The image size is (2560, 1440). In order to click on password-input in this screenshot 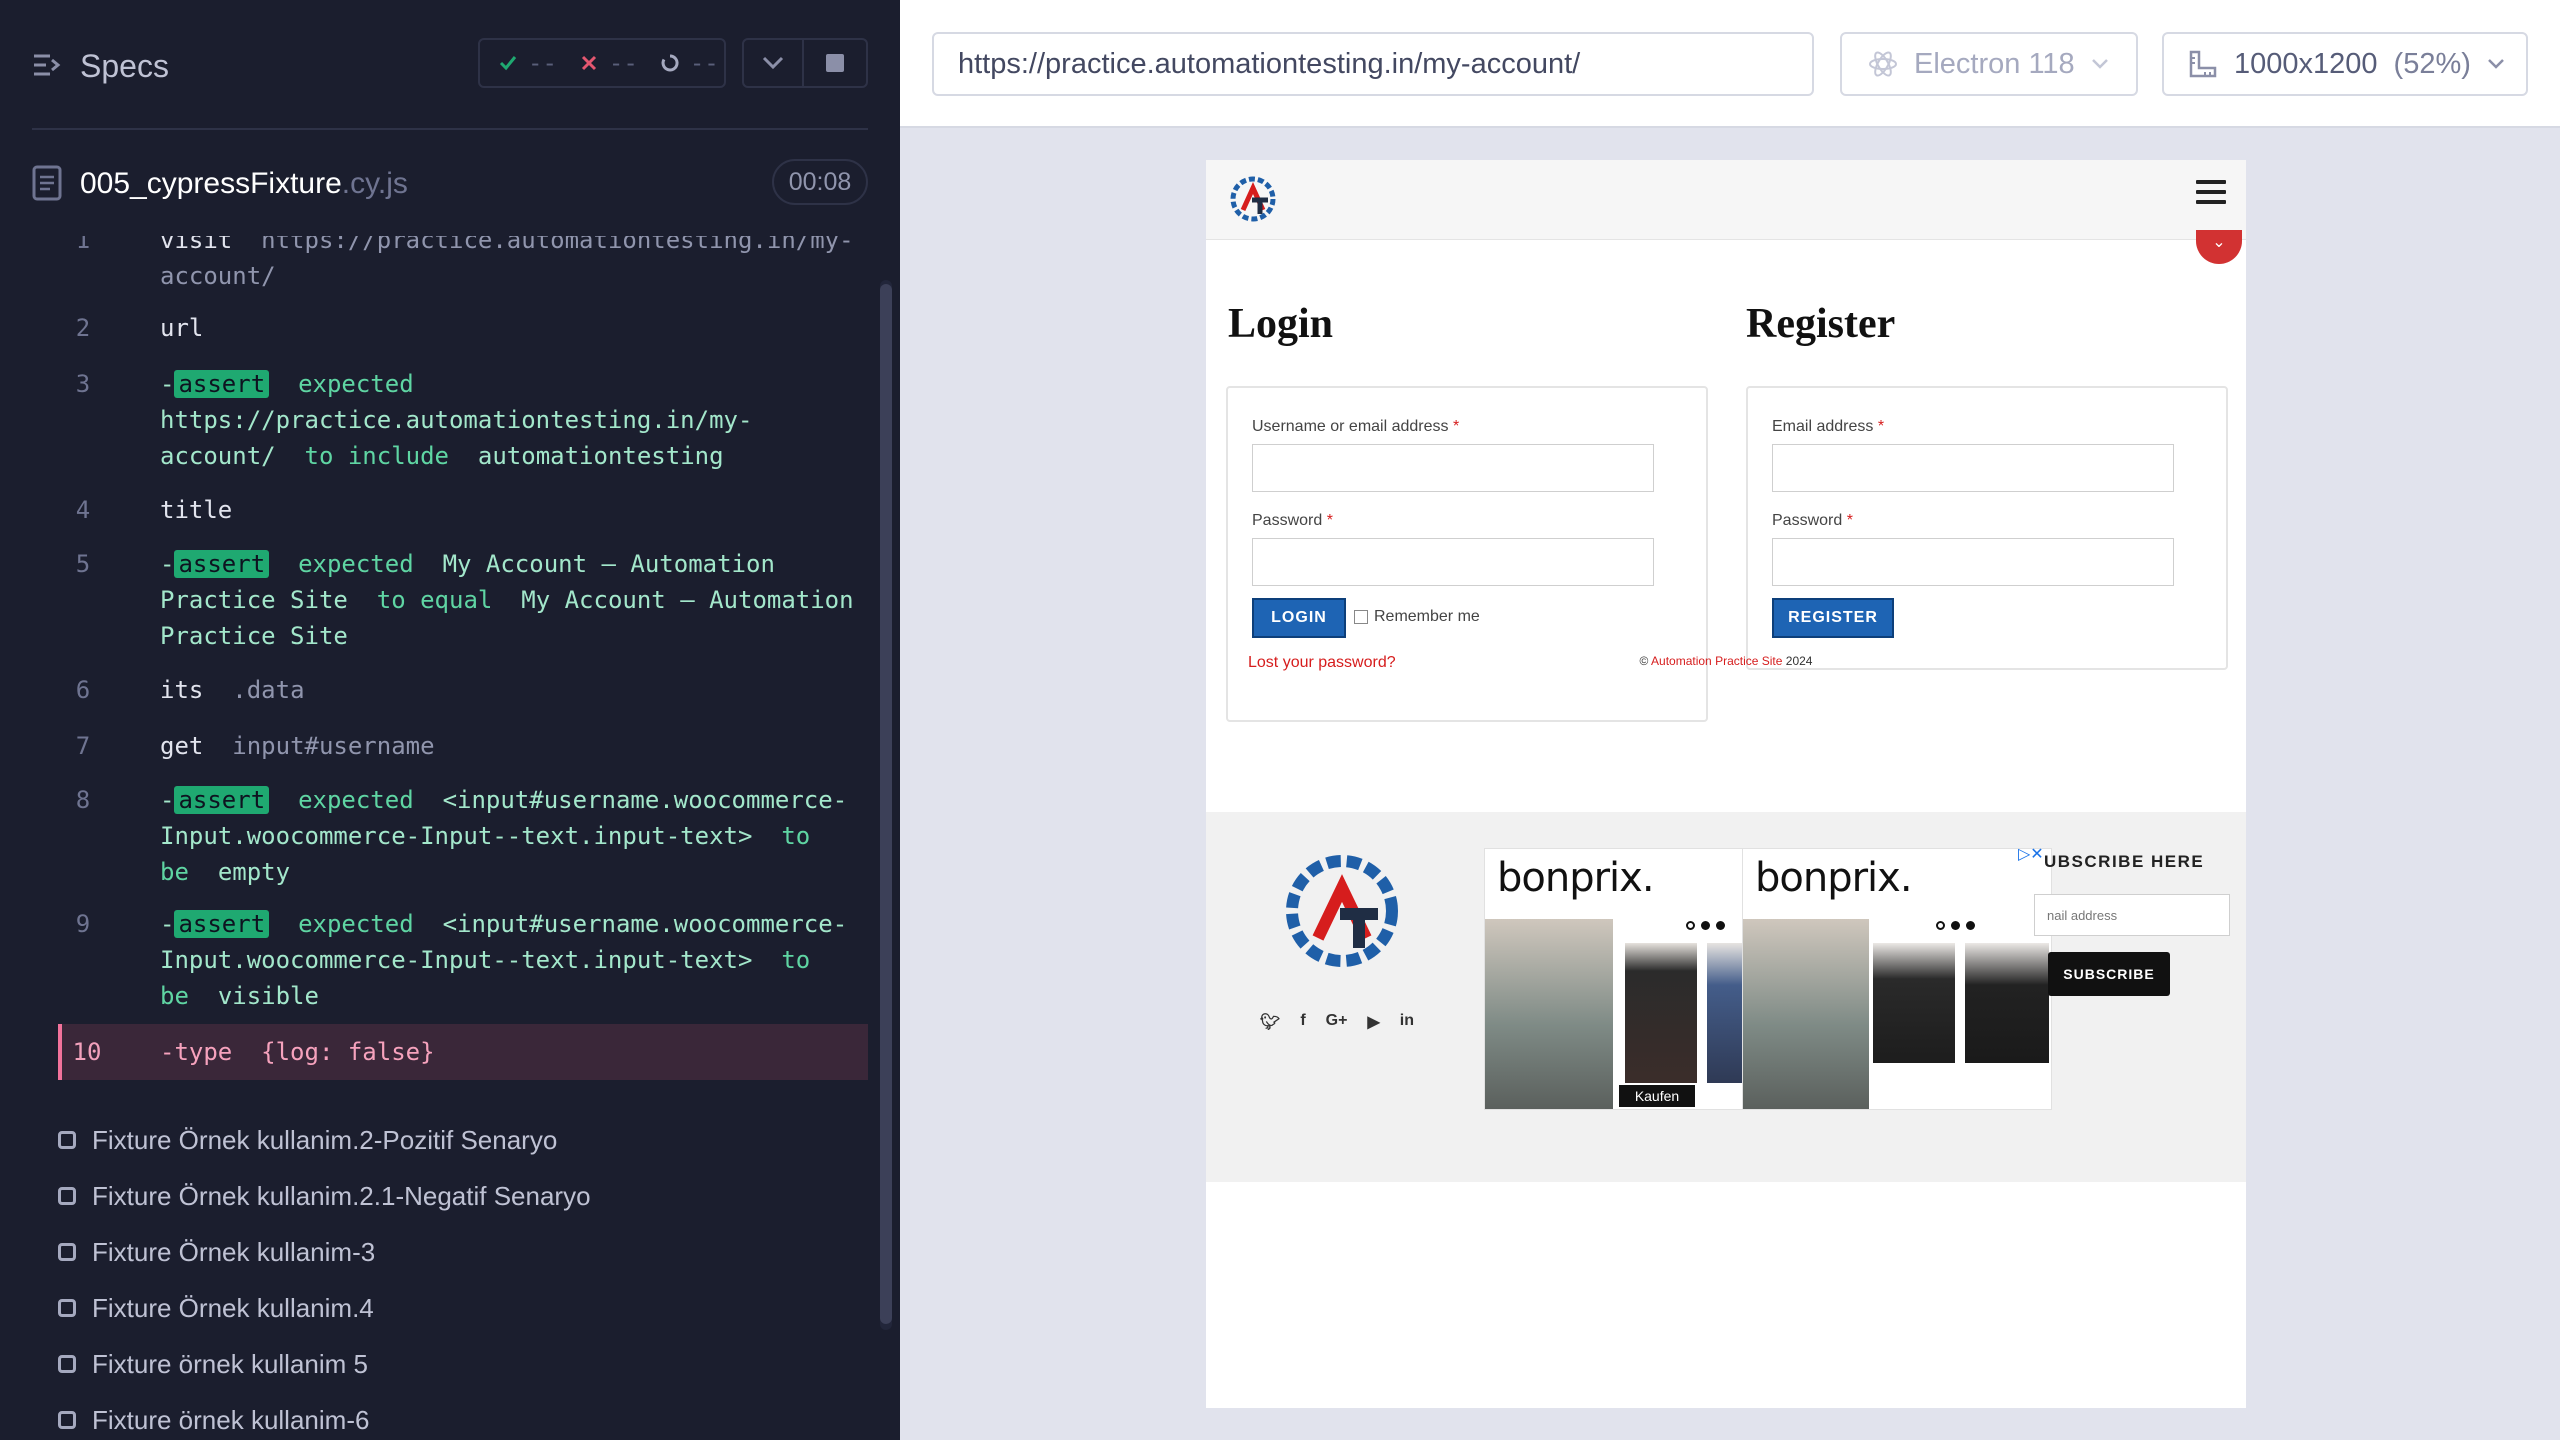, I will do `click(1453, 562)`.